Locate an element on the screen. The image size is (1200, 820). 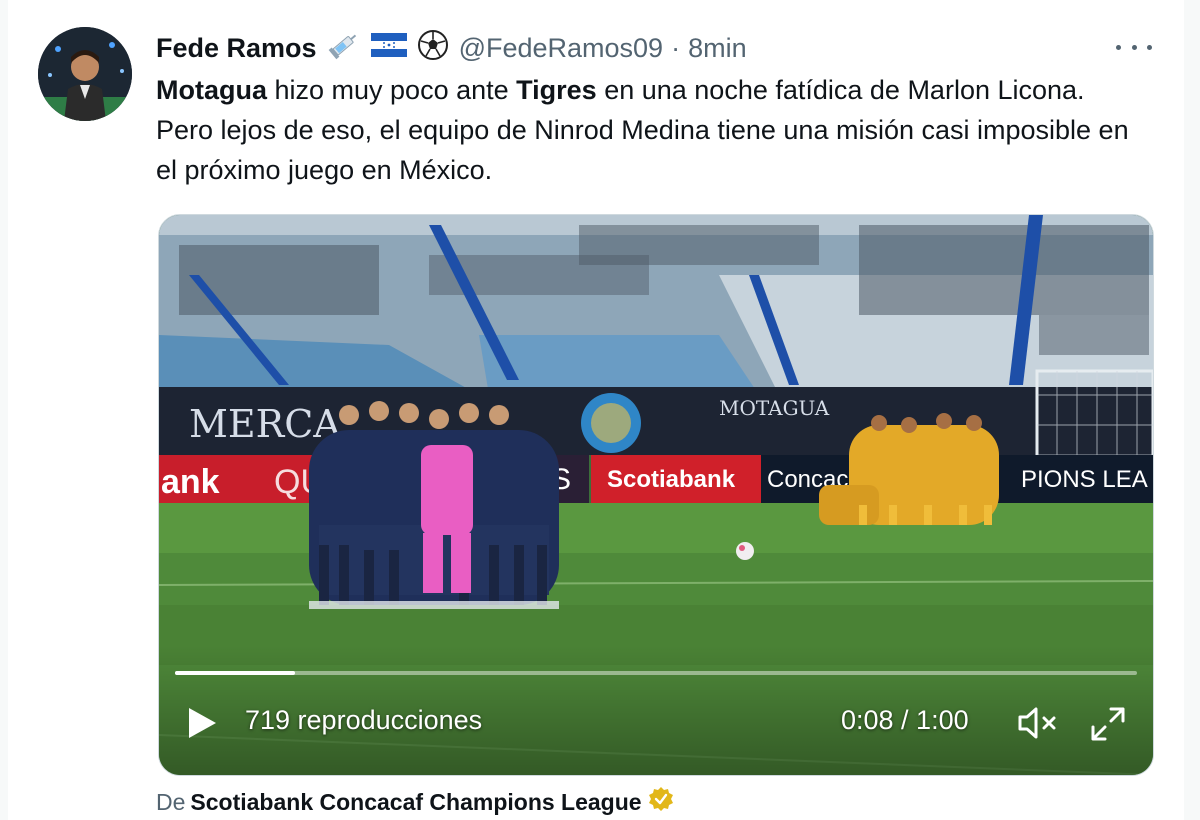
blue-team-huddle is located at coordinates (434, 505).